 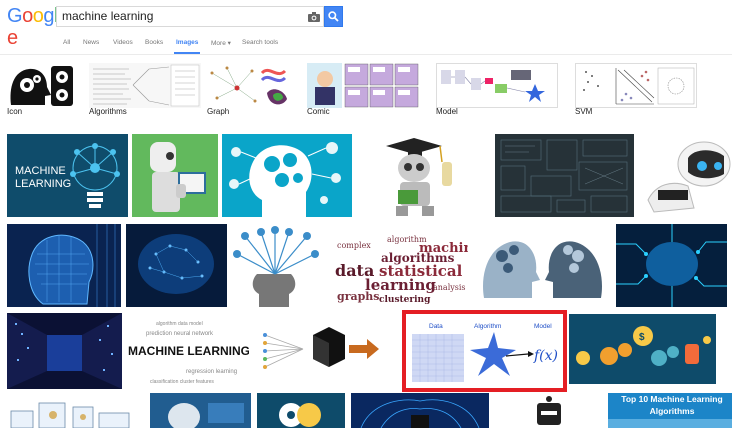 I want to click on logo-letter: e, so click(x=12, y=38).